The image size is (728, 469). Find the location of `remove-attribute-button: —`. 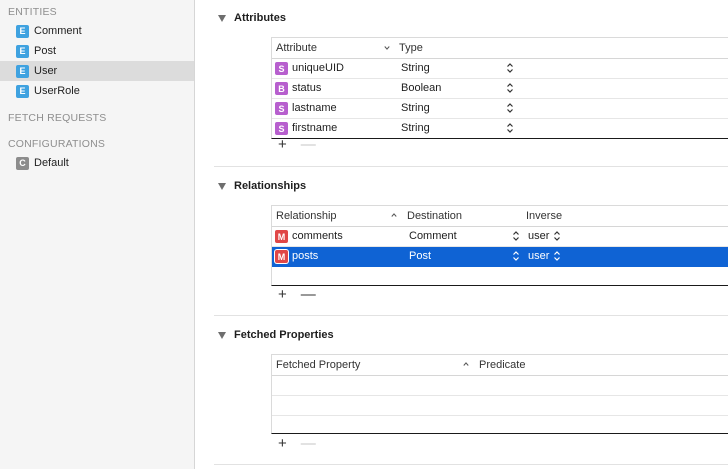

remove-attribute-button: — is located at coordinates (308, 144).